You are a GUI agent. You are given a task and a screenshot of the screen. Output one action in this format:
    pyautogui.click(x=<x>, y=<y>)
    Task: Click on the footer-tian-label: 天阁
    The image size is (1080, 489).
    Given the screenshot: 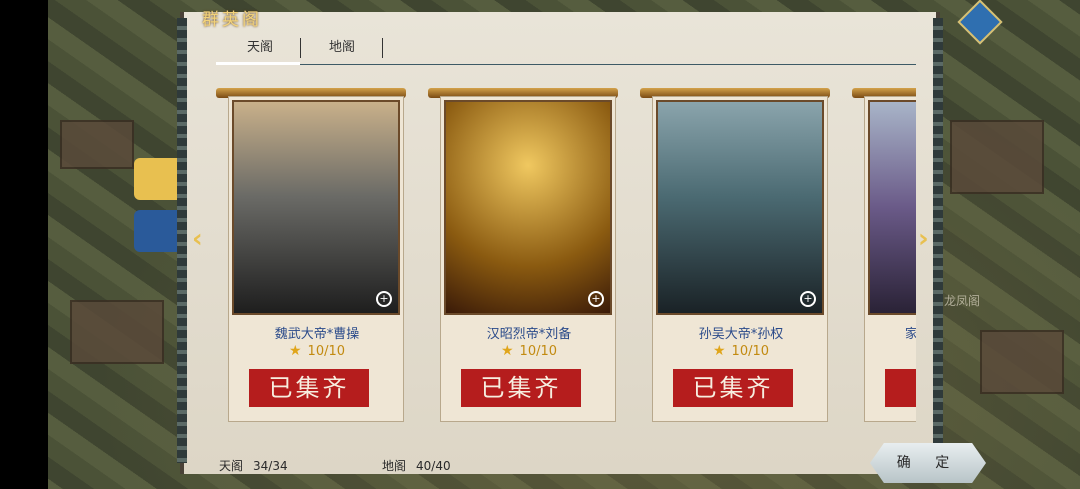 What is the action you would take?
    pyautogui.click(x=231, y=466)
    